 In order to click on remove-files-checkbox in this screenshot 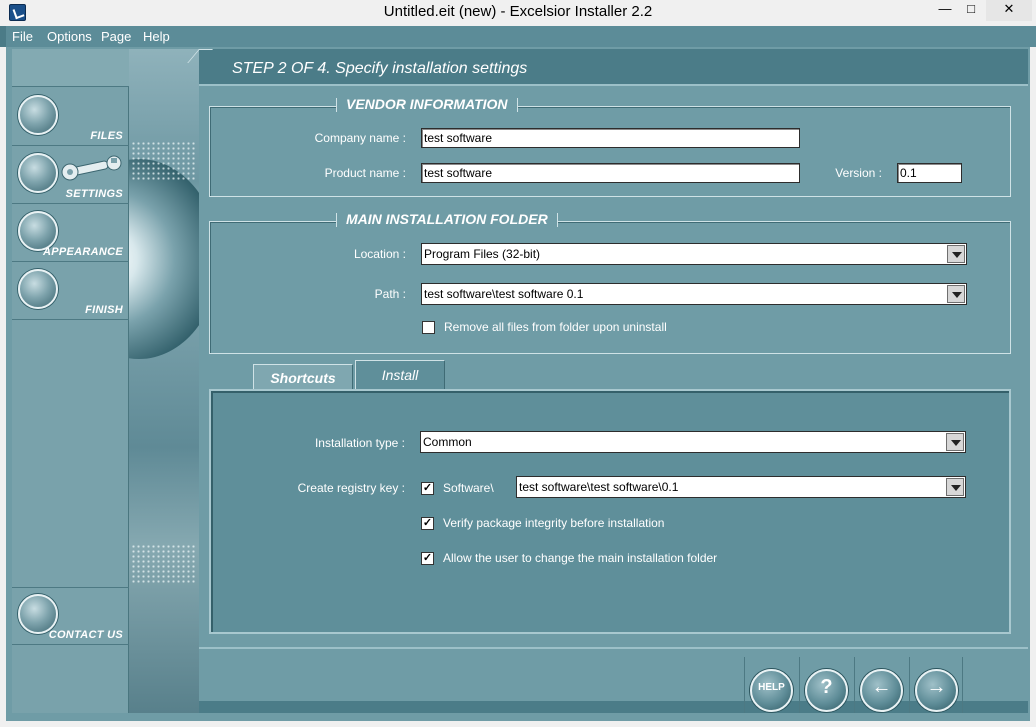, I will do `click(428, 327)`.